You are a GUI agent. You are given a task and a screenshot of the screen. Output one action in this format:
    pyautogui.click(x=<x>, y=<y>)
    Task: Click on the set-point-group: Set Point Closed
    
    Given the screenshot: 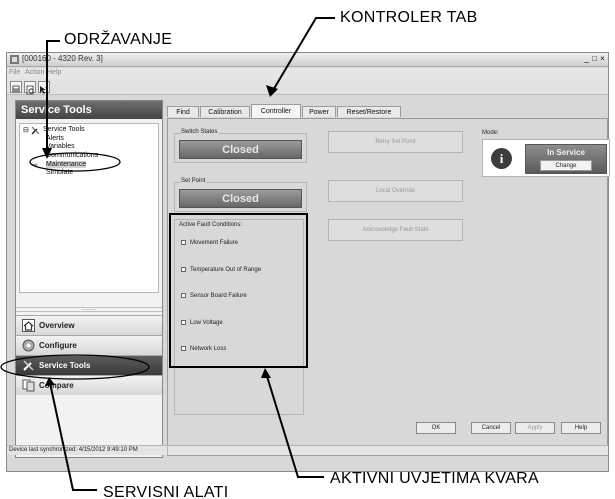 What is the action you would take?
    pyautogui.click(x=240, y=195)
    